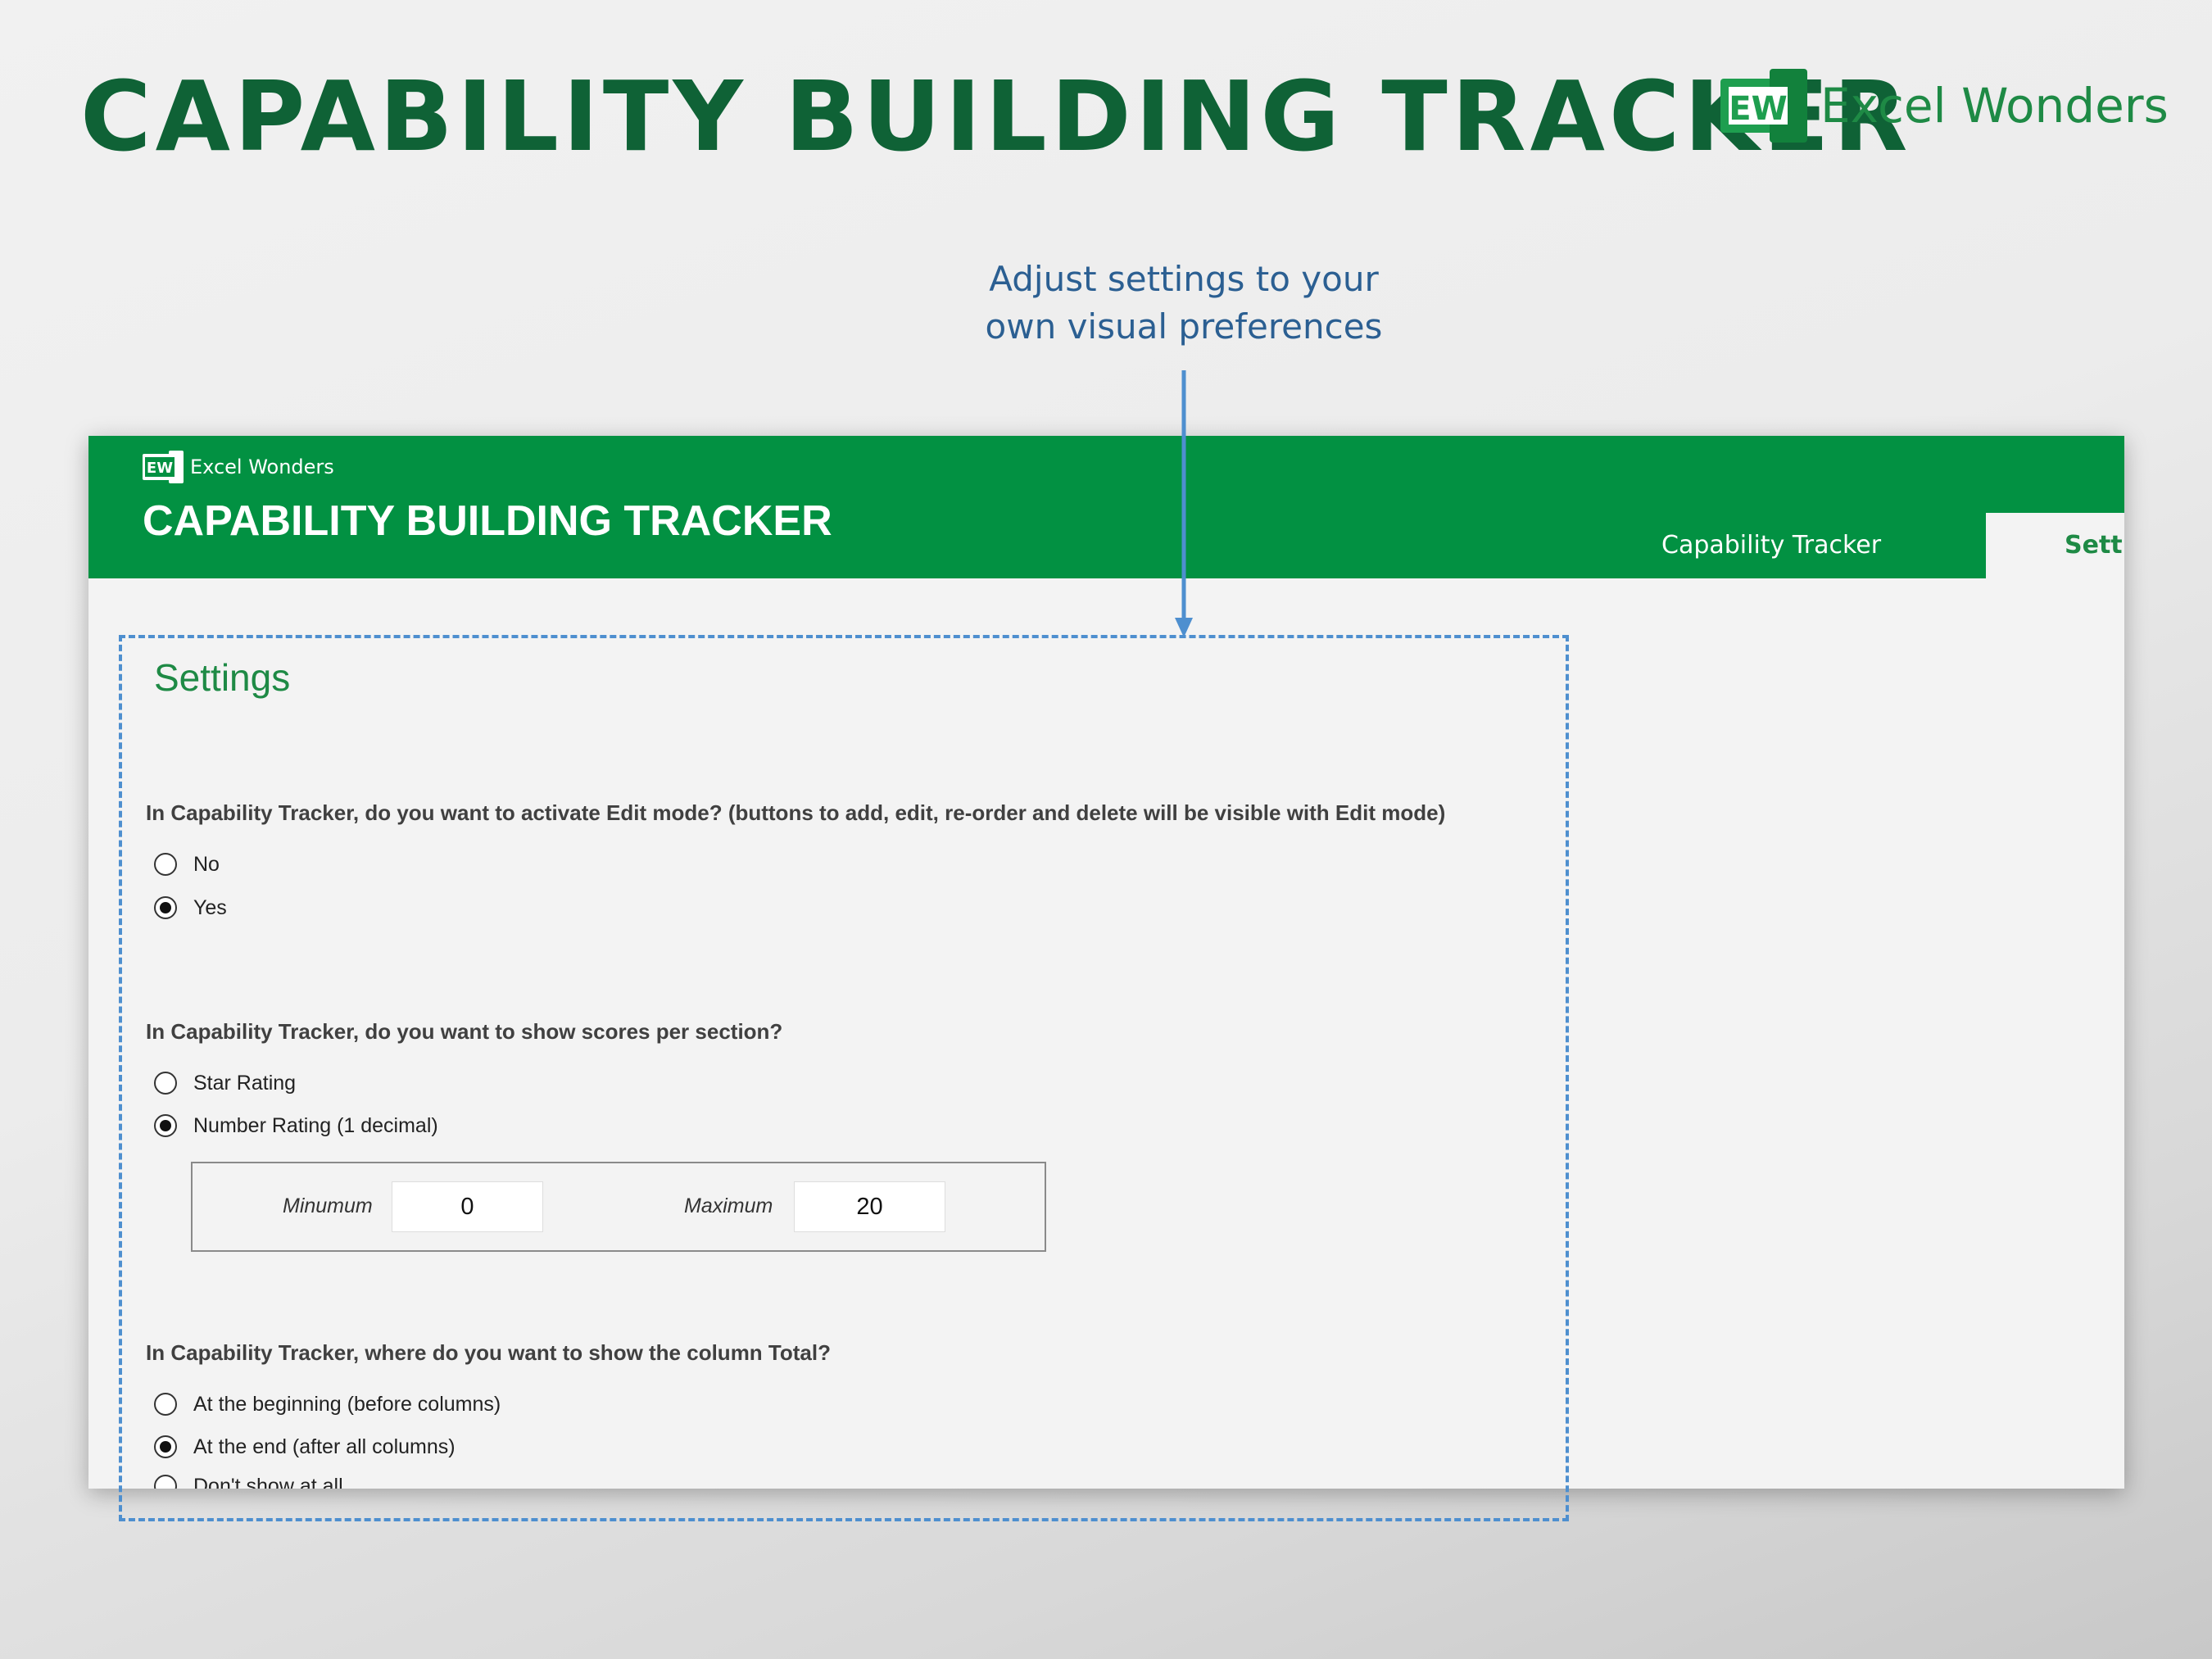 The width and height of the screenshot is (2212, 1659). What do you see at coordinates (1184, 503) in the screenshot?
I see `callout-arrow-icon` at bounding box center [1184, 503].